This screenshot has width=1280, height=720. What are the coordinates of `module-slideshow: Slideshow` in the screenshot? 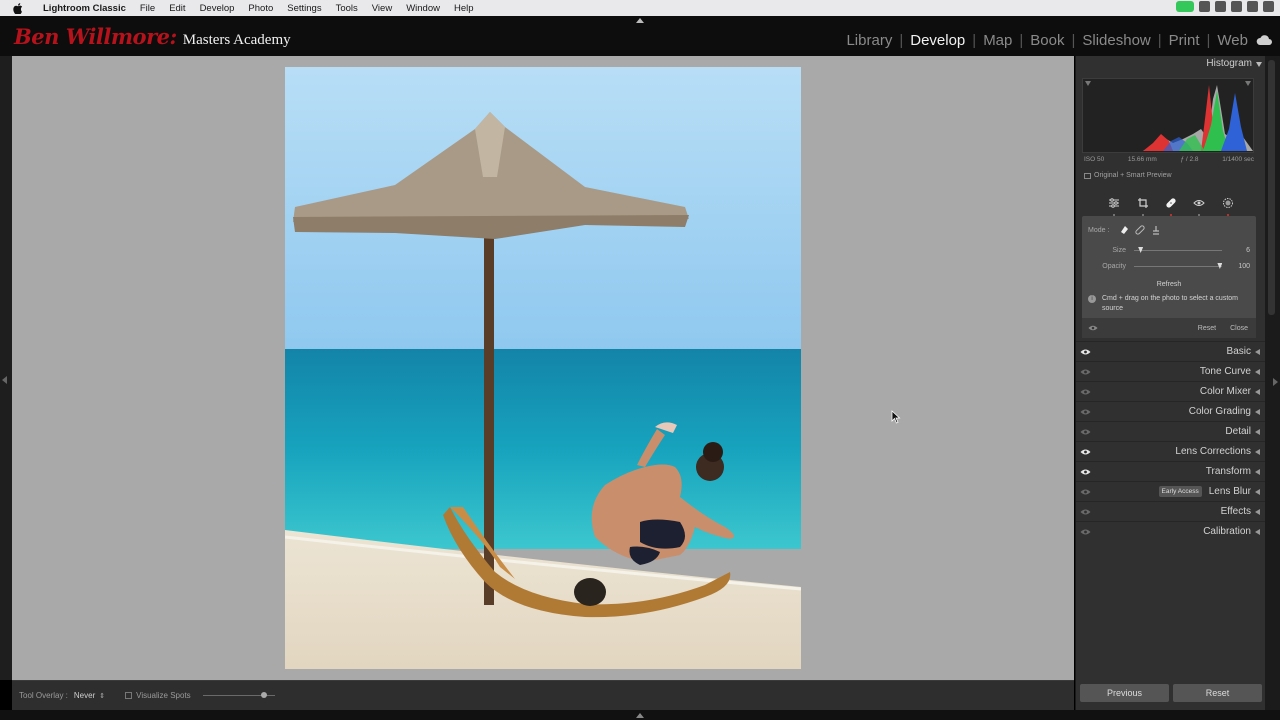 It's located at (1116, 40).